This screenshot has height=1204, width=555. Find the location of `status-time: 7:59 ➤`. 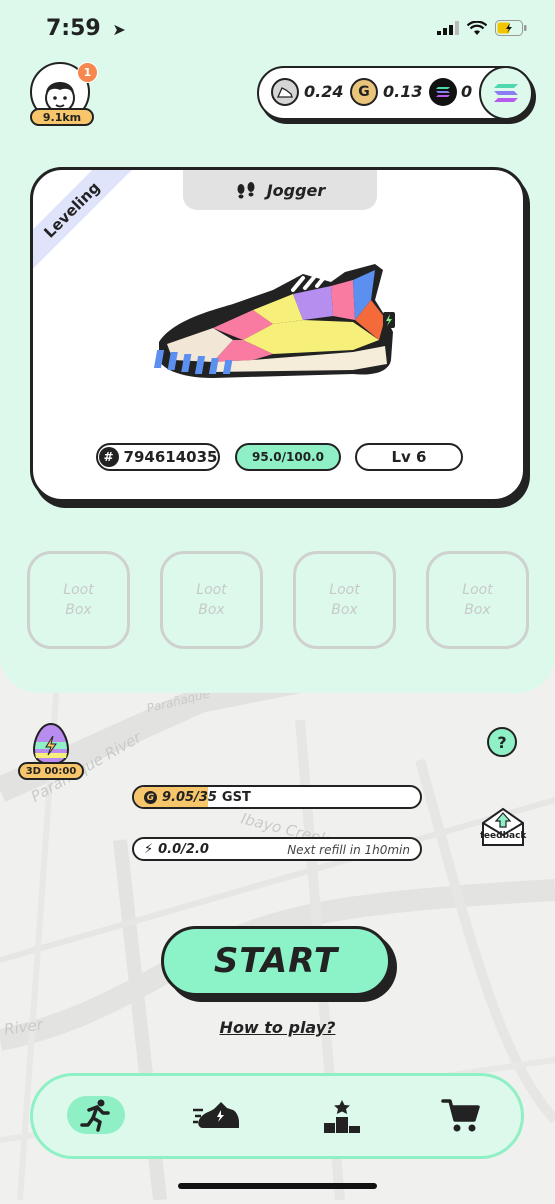

status-time: 7:59 ➤ is located at coordinates (86, 28).